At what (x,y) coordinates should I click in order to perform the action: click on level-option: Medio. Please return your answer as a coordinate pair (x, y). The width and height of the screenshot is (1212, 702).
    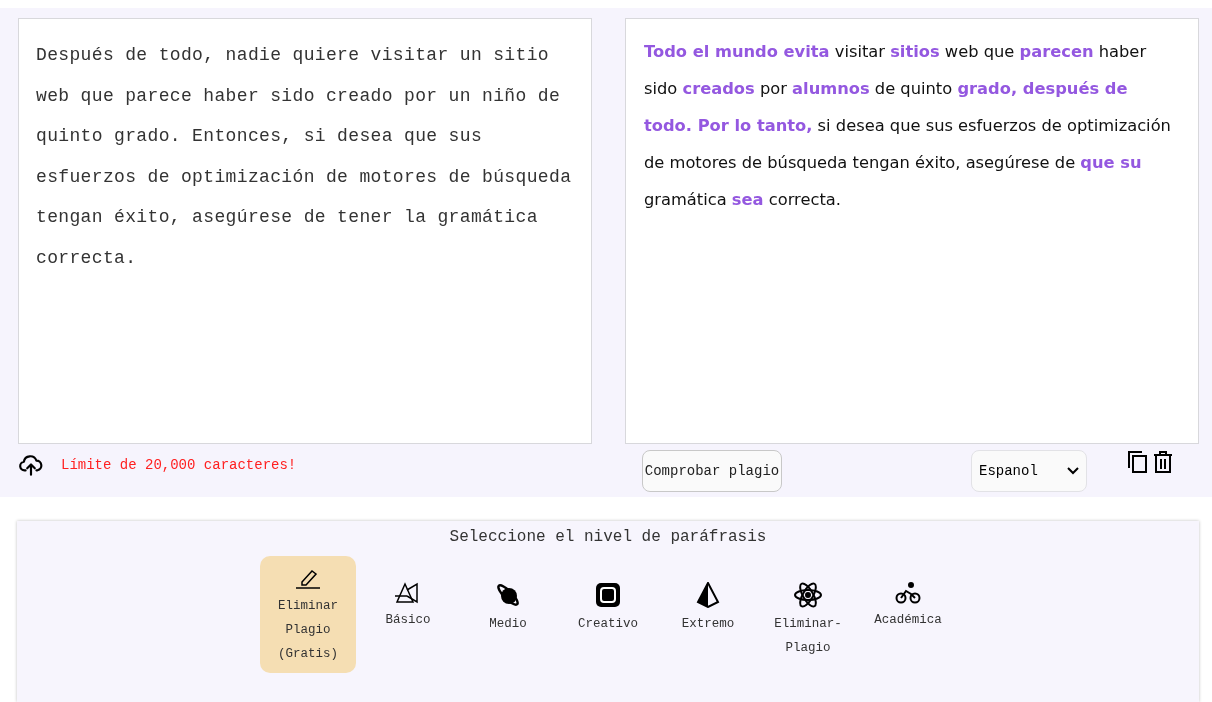
    Looking at the image, I should click on (508, 614).